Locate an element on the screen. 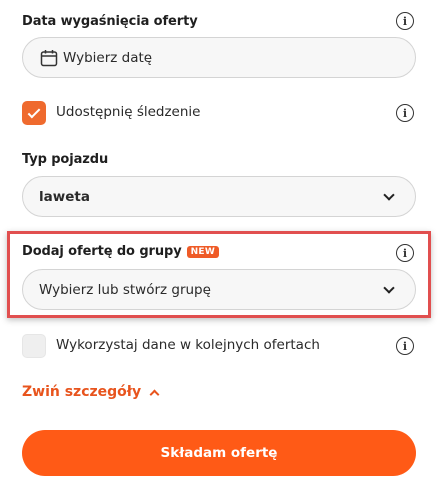 This screenshot has height=491, width=444. expiry-date-picker: Wybierz datę is located at coordinates (219, 57).